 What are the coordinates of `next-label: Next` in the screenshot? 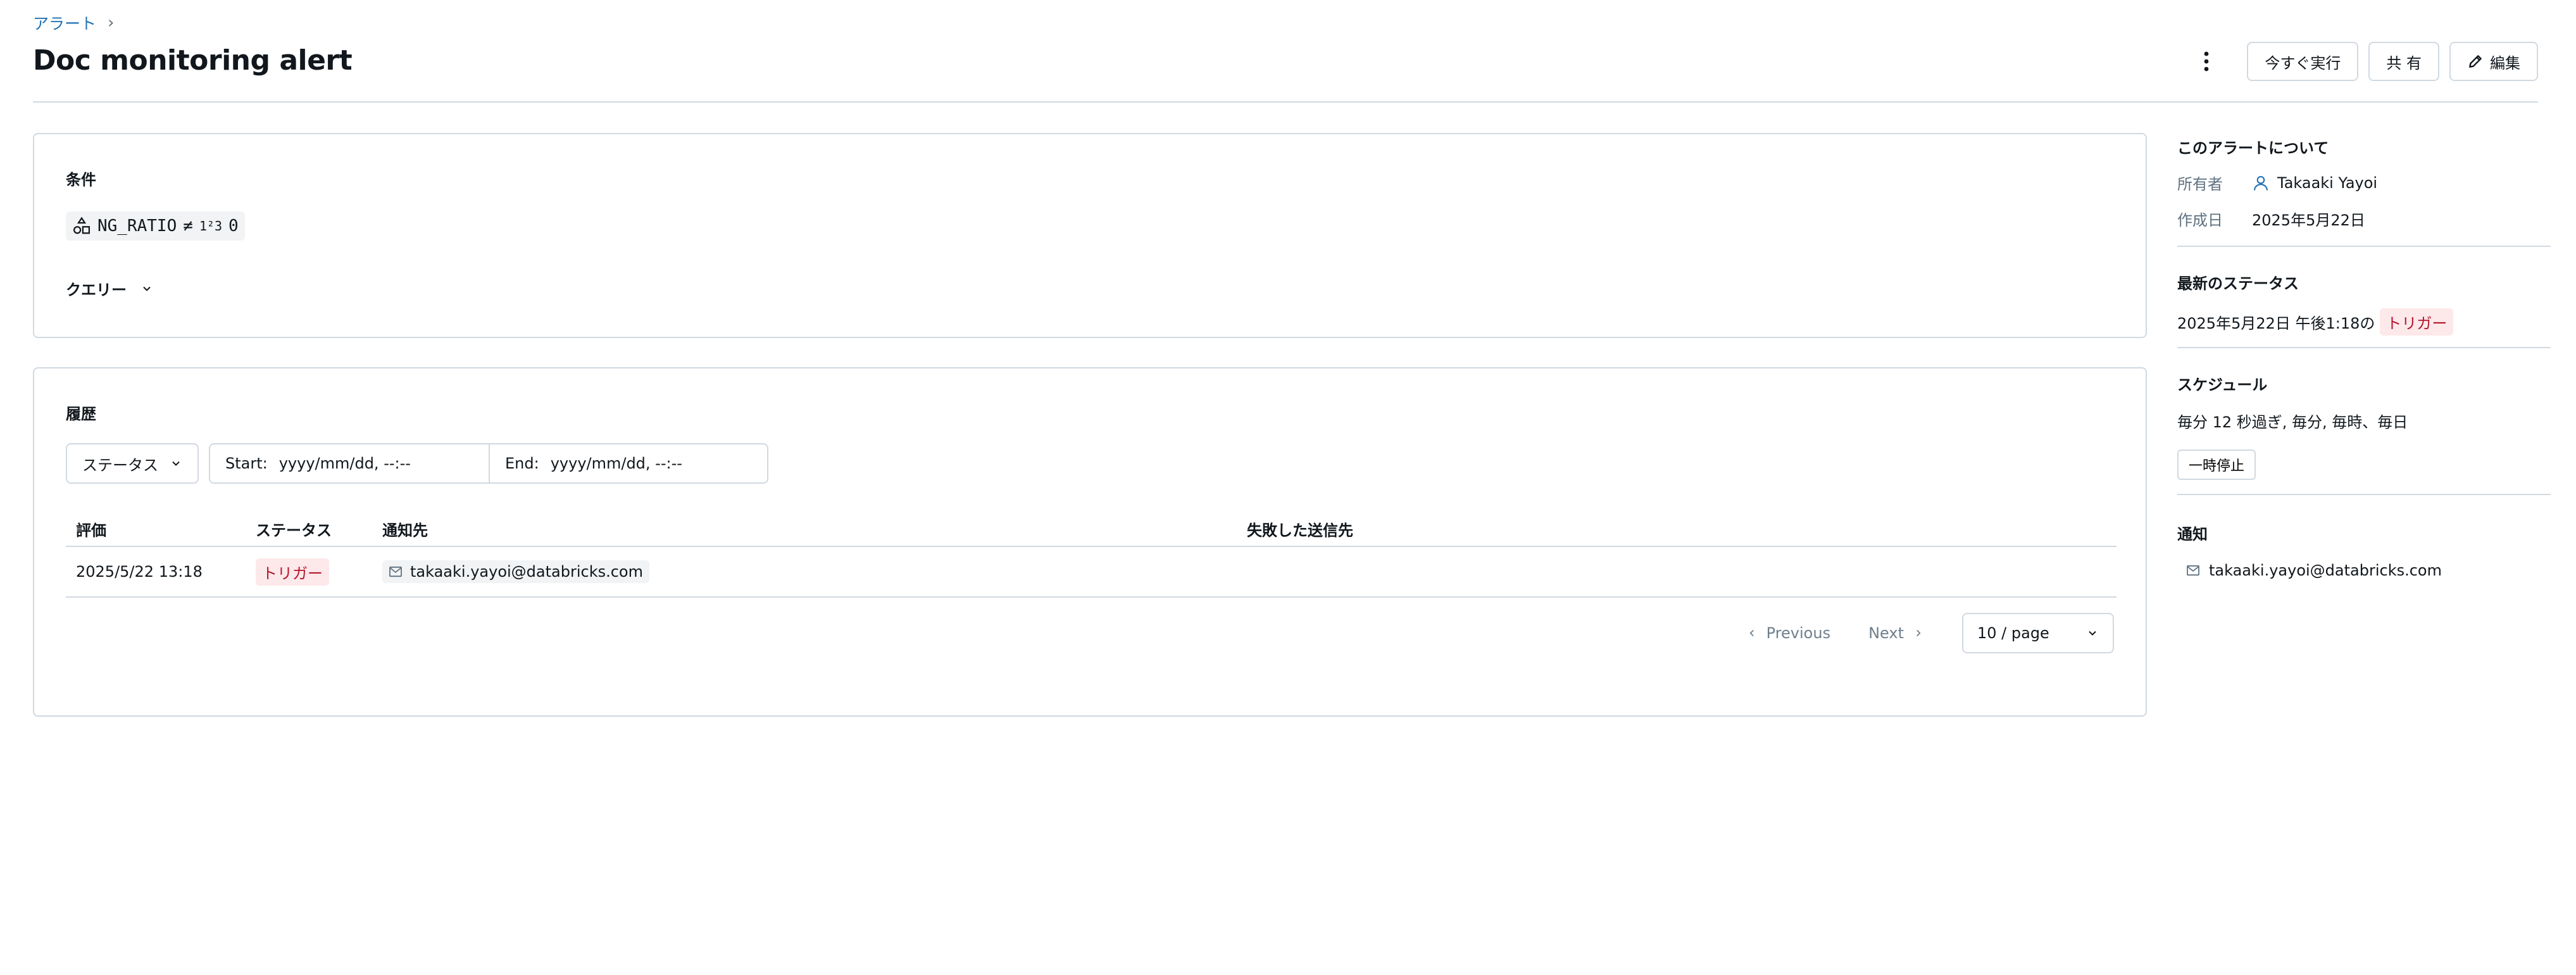 It's located at (1886, 633).